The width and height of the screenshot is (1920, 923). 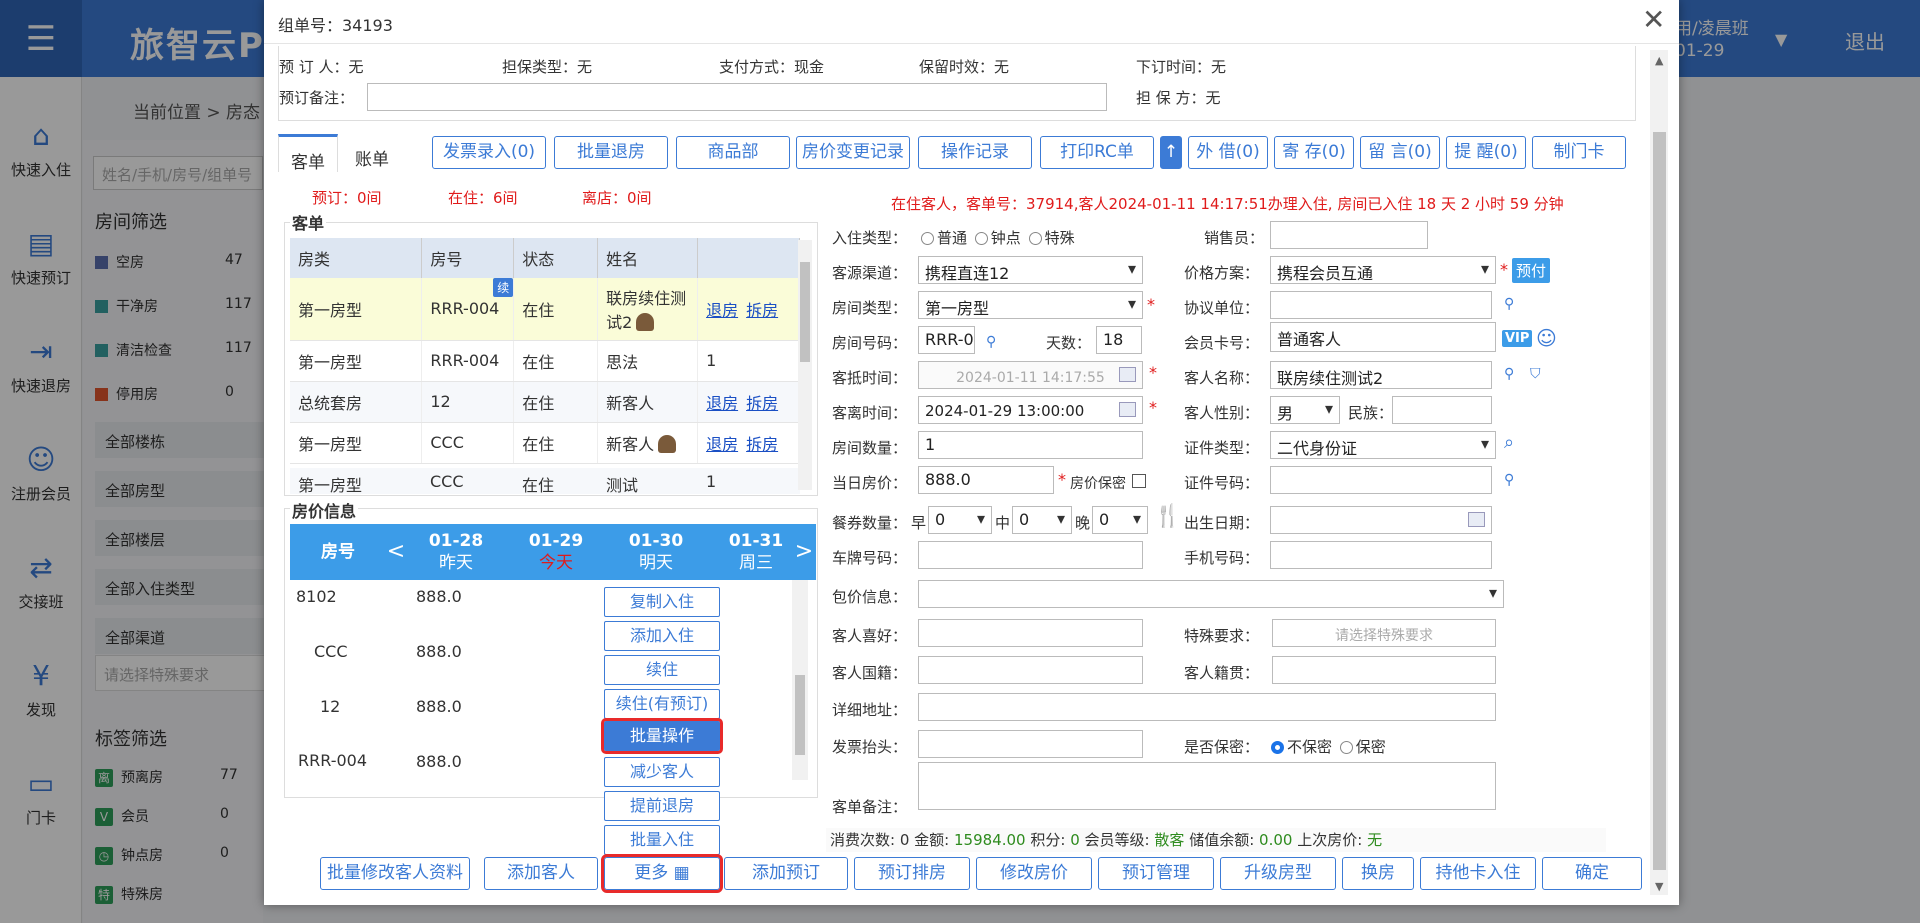 I want to click on deposit-button: 寄 存(0), so click(x=1314, y=152).